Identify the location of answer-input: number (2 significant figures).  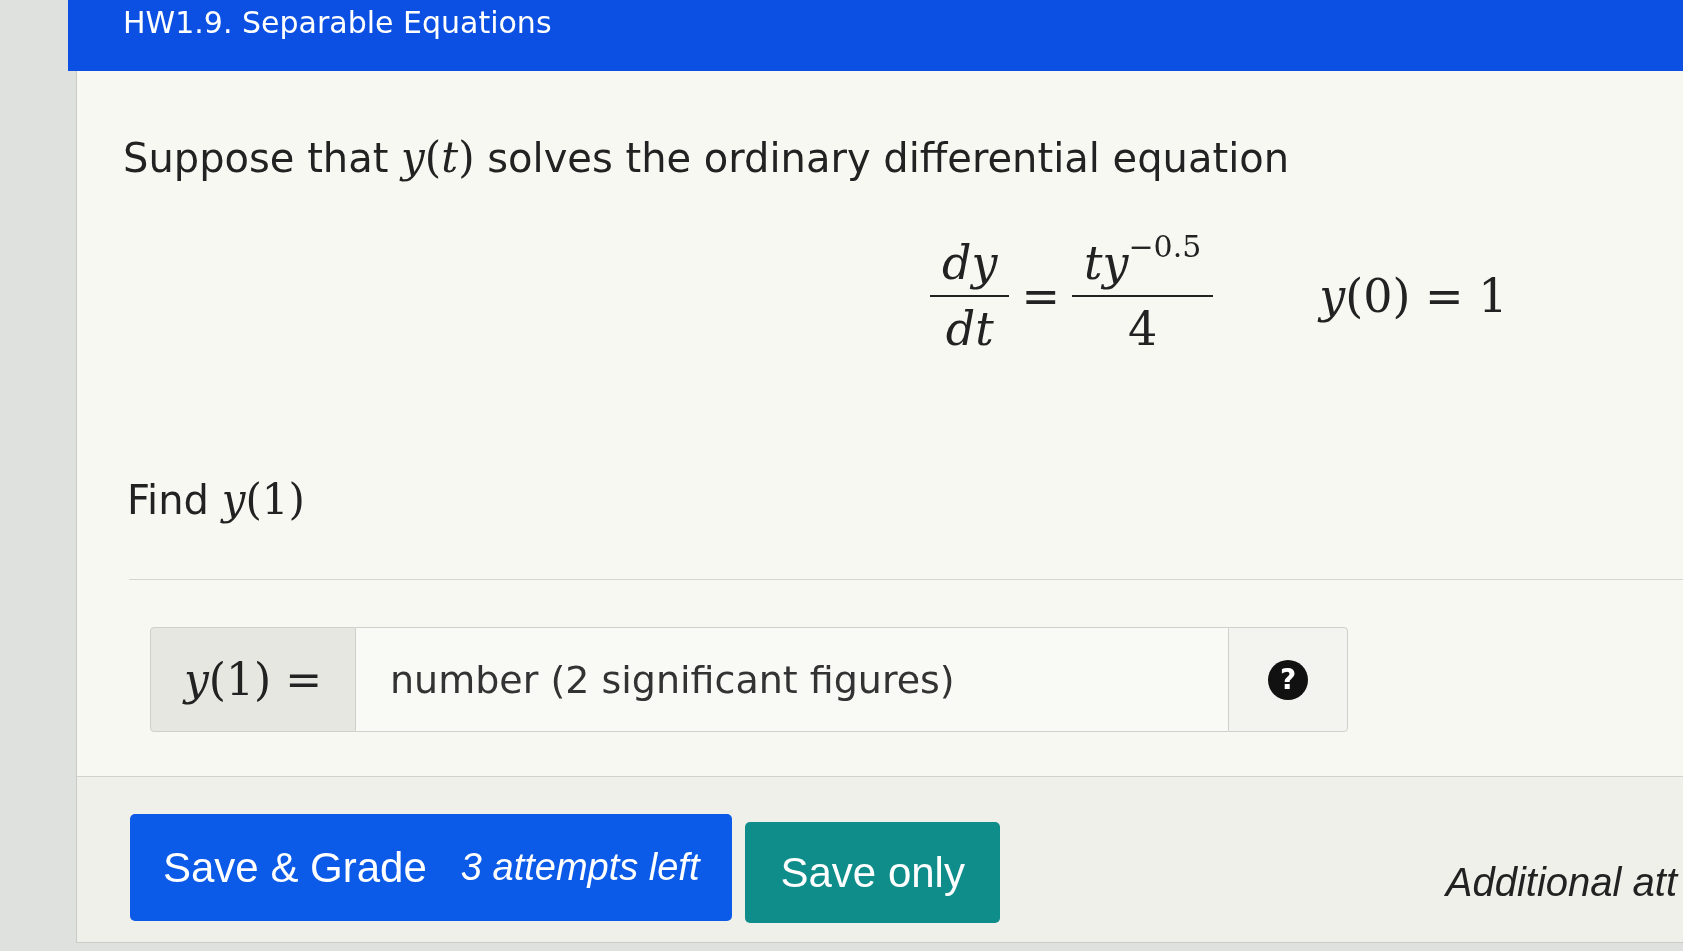
(792, 679).